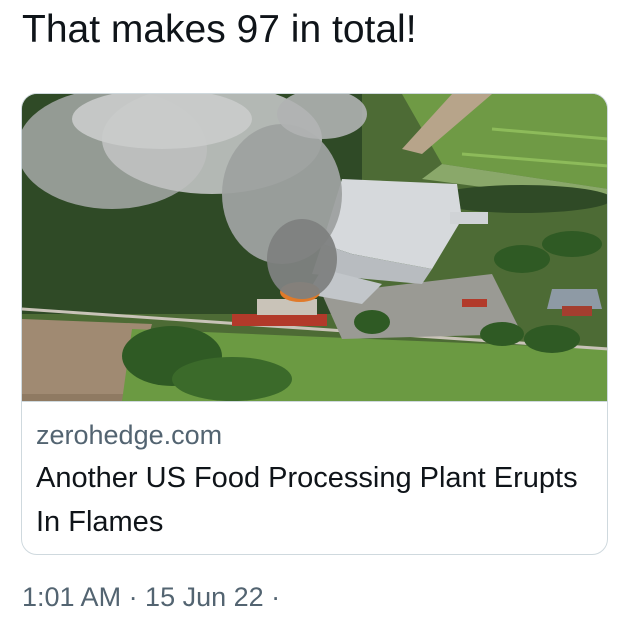 The height and width of the screenshot is (623, 629). Describe the element at coordinates (129, 435) in the screenshot. I see `card-domain: zerohedge.com` at that location.